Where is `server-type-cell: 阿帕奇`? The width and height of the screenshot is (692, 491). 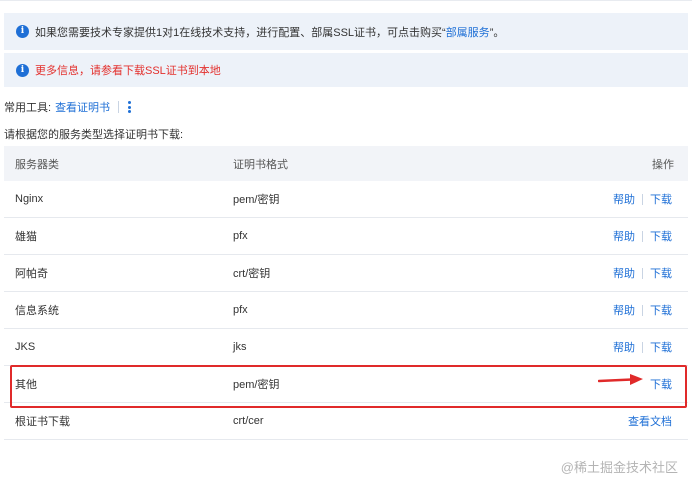 server-type-cell: 阿帕奇 is located at coordinates (31, 274).